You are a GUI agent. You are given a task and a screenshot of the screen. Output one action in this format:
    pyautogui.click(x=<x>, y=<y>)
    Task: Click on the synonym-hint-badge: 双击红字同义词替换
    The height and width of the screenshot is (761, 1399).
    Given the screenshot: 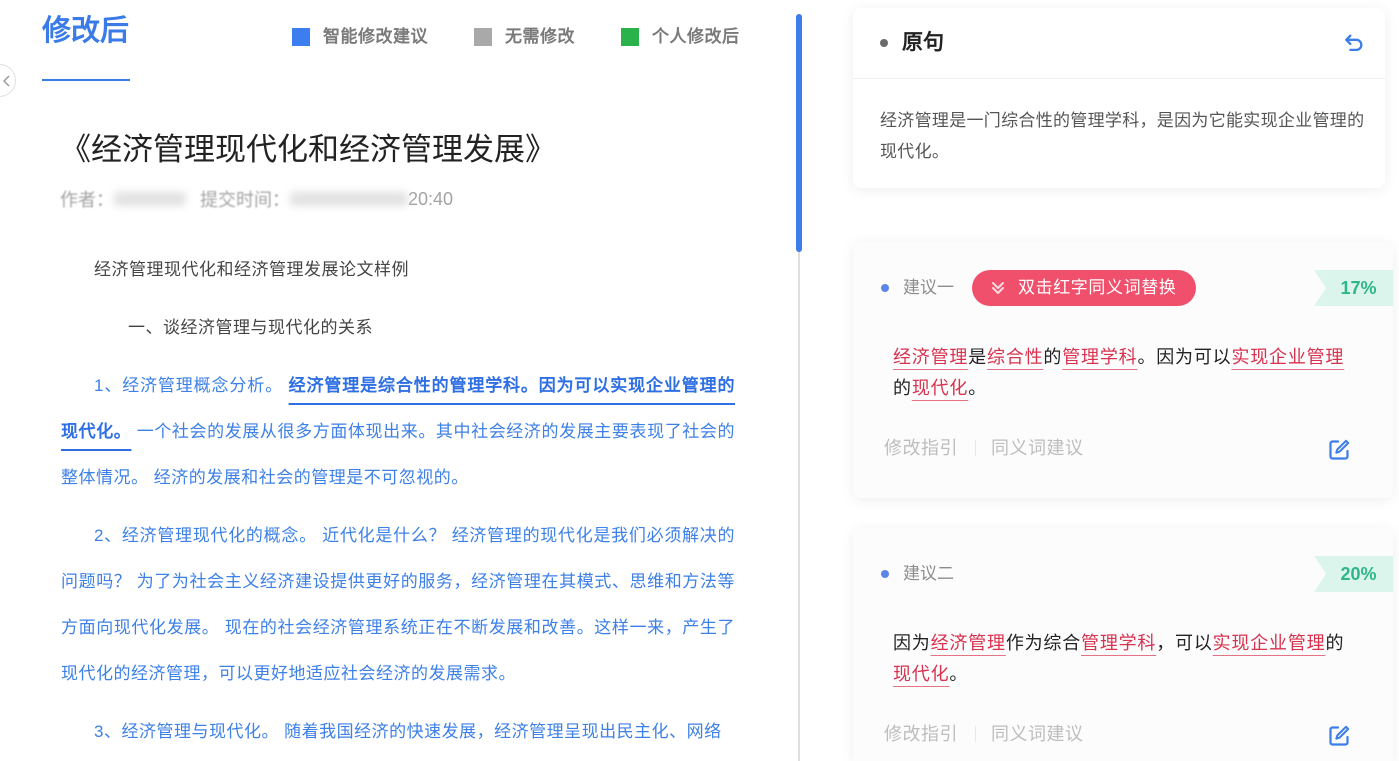 What is the action you would take?
    pyautogui.click(x=1084, y=288)
    